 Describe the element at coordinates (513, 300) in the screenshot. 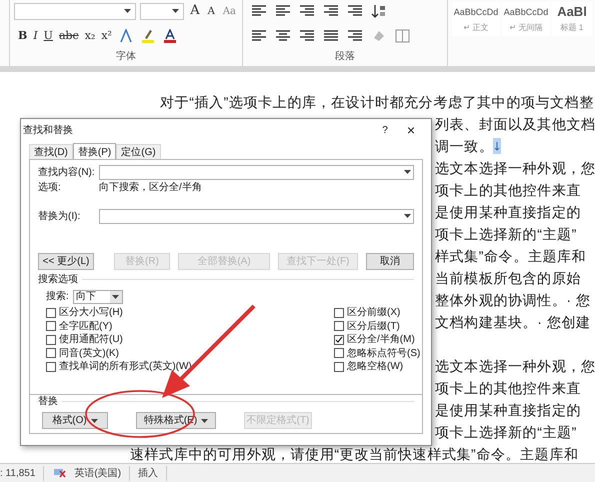

I see `document-text: 整体外观的协调性。· 您` at that location.